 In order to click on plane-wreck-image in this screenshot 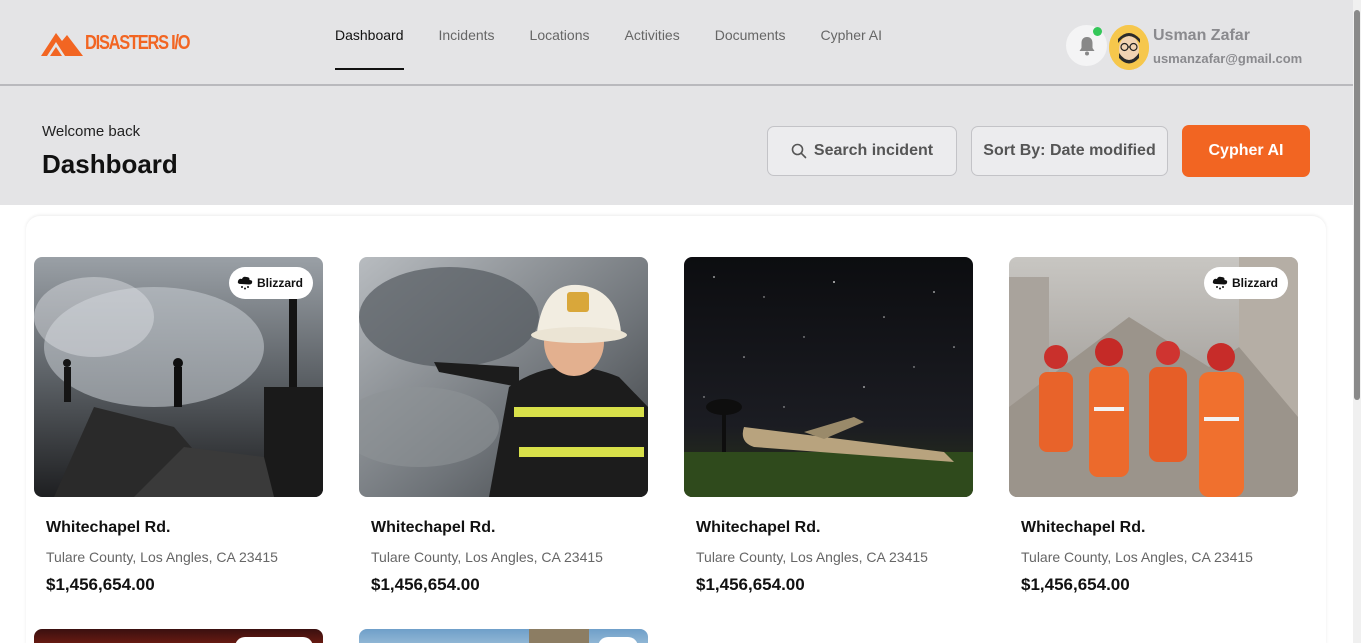, I will do `click(828, 377)`.